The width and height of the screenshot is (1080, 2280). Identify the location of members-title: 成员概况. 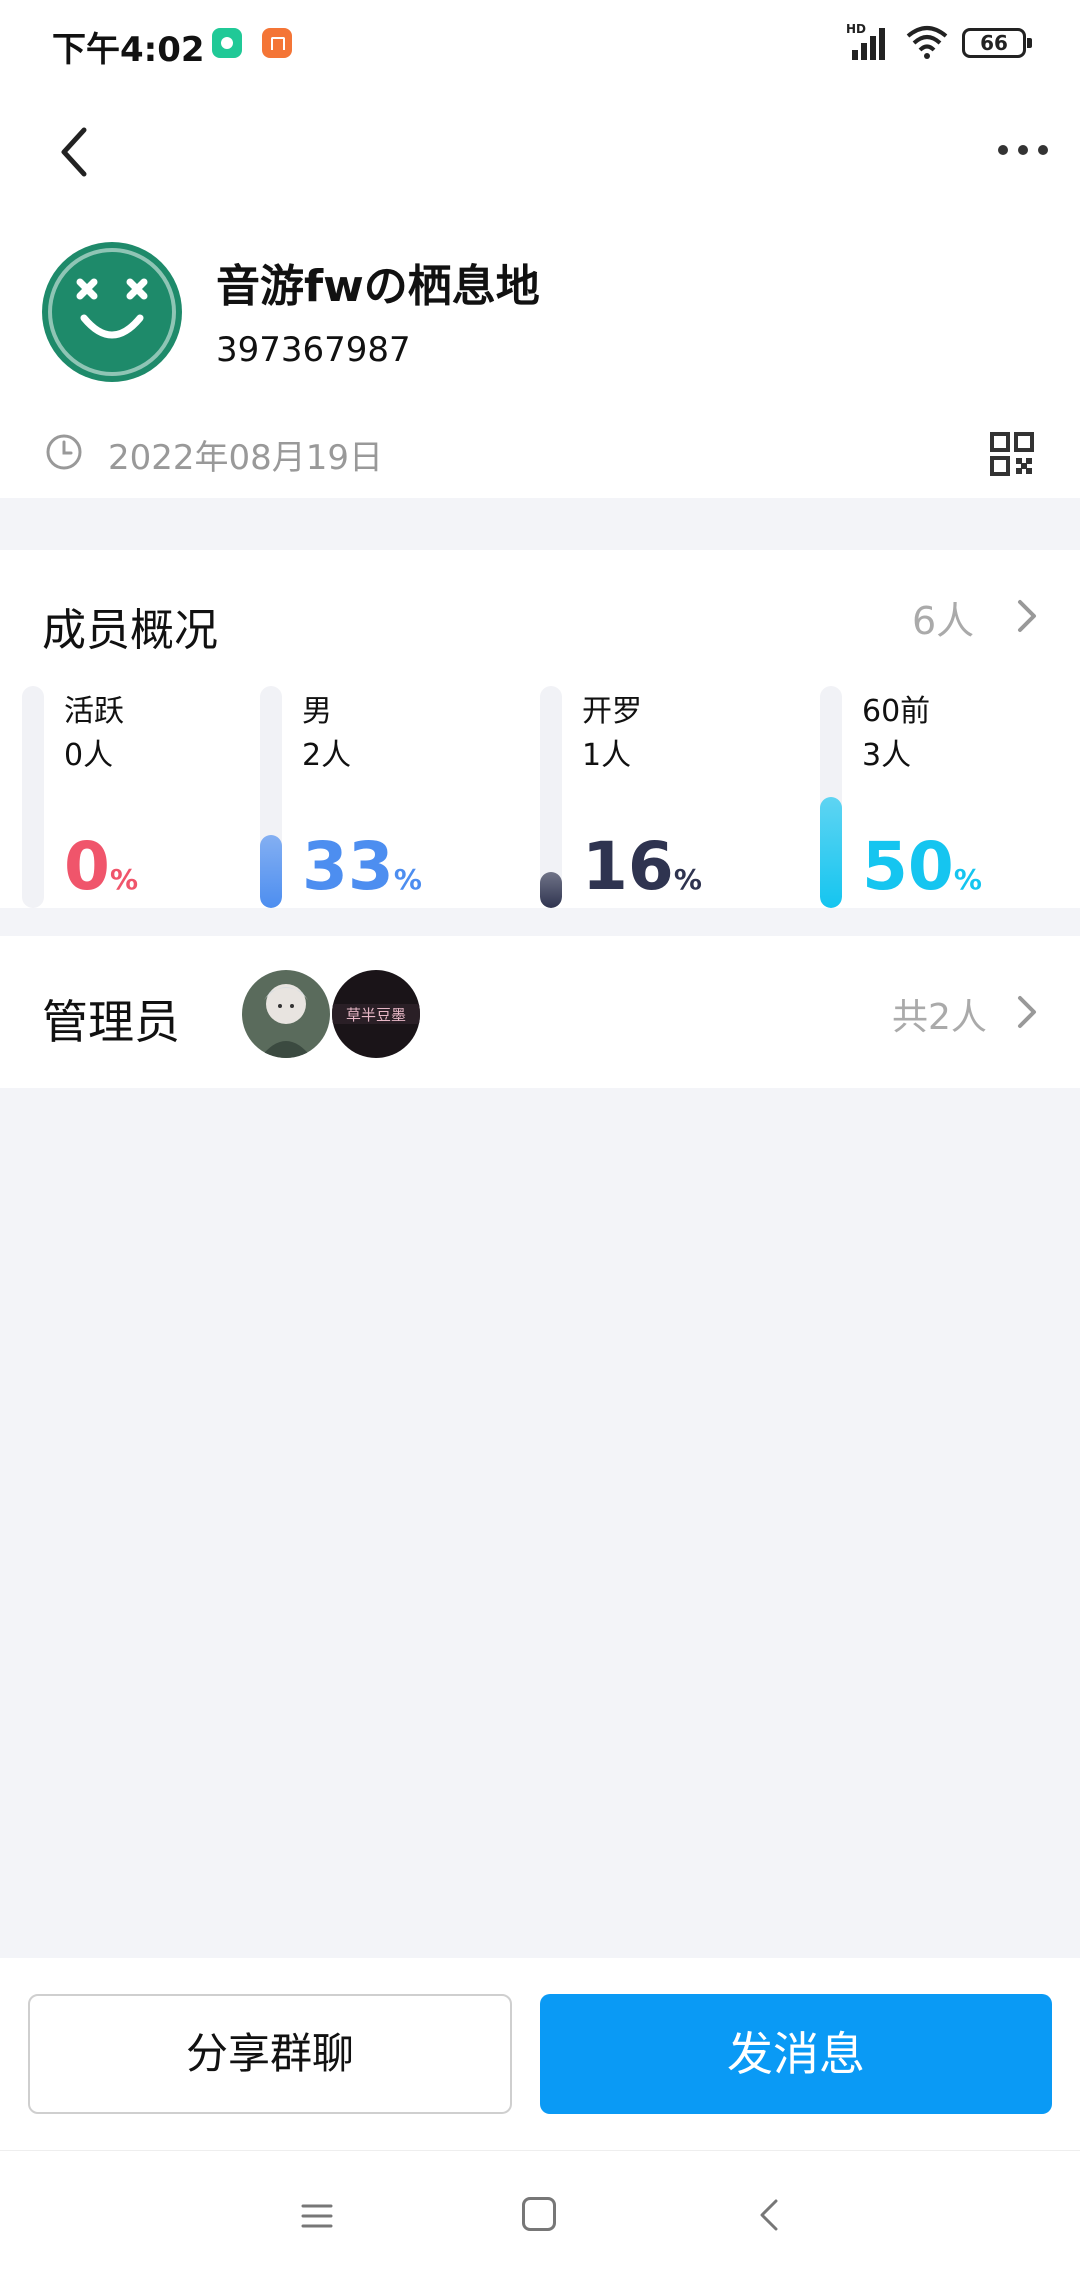
(130, 630).